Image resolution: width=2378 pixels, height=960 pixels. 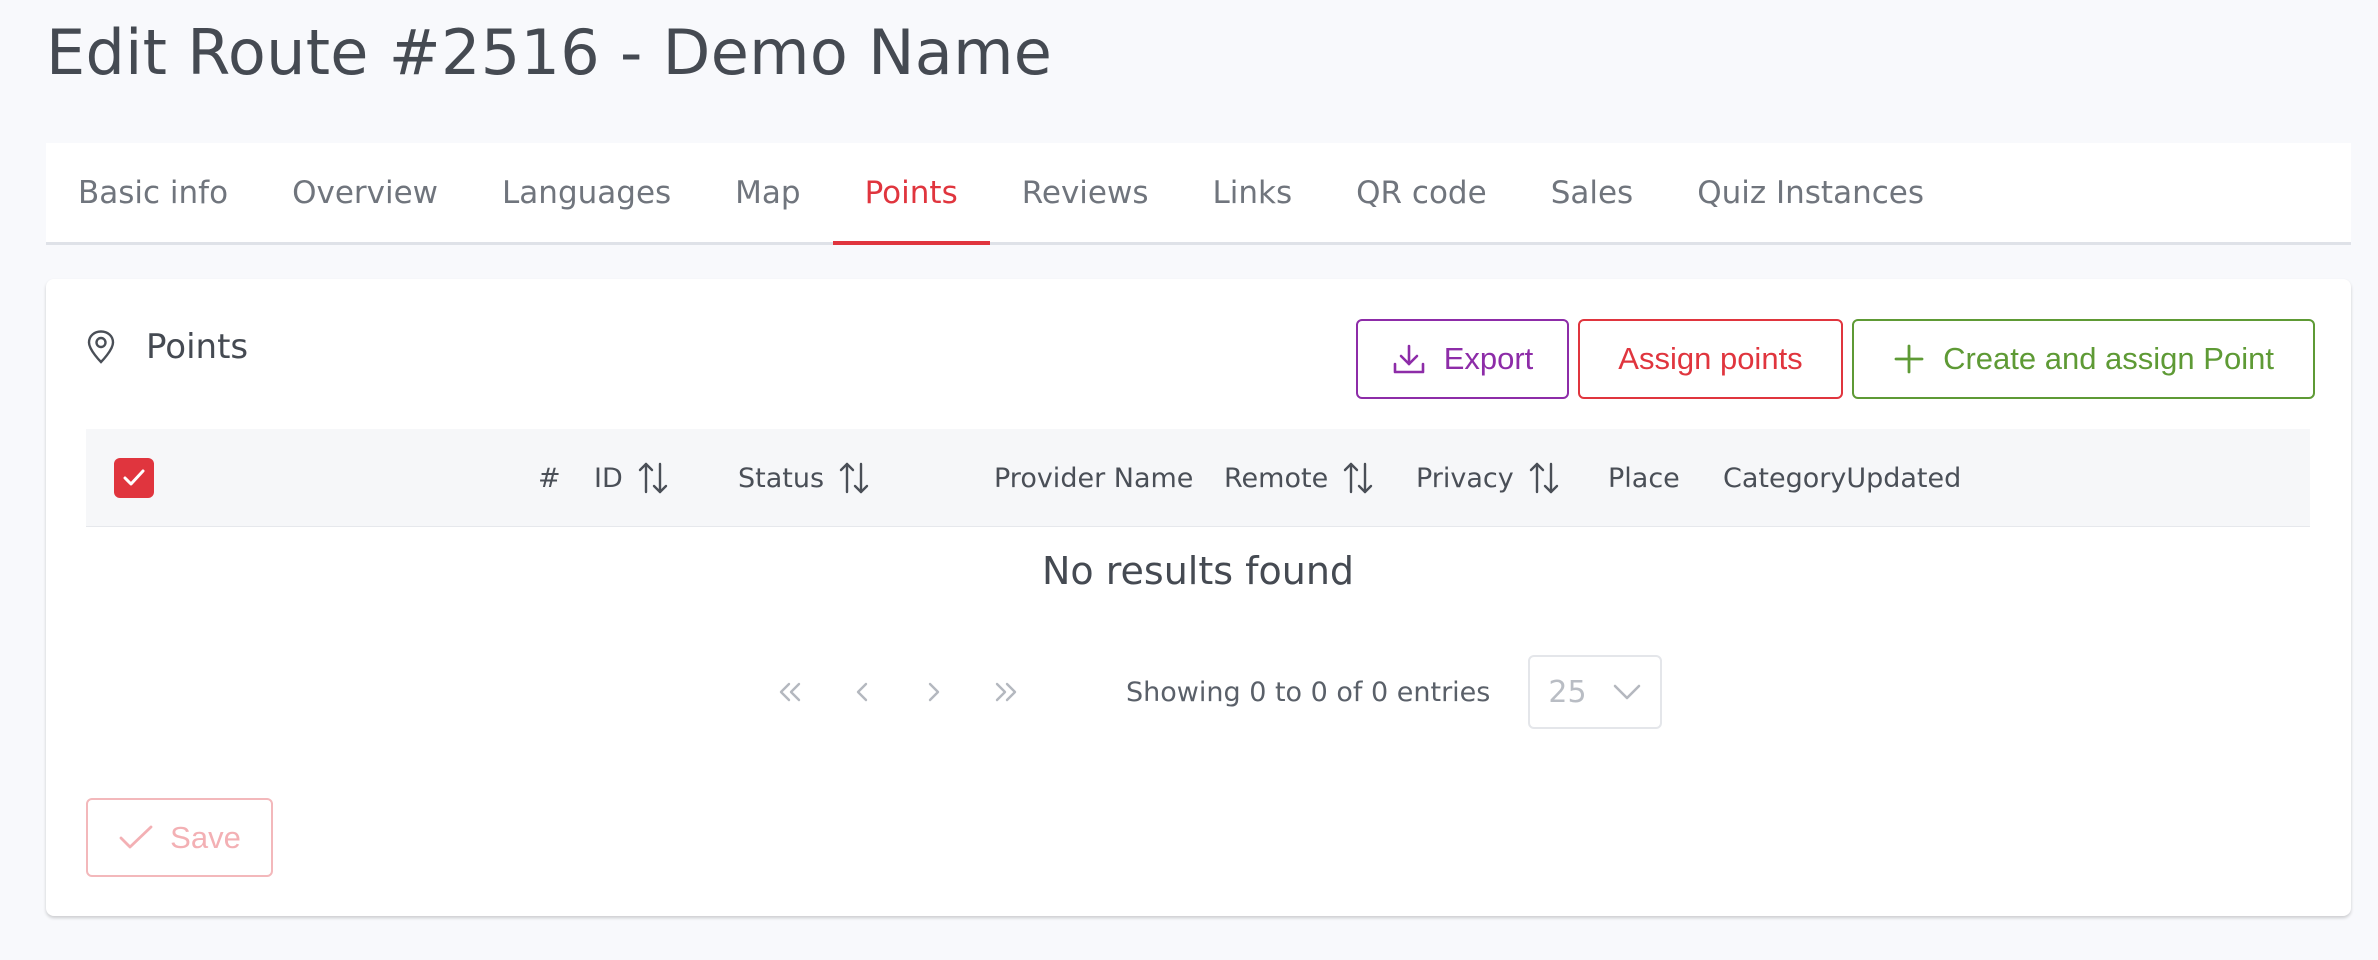 I want to click on assign-points-label: Assign points, so click(x=1710, y=358).